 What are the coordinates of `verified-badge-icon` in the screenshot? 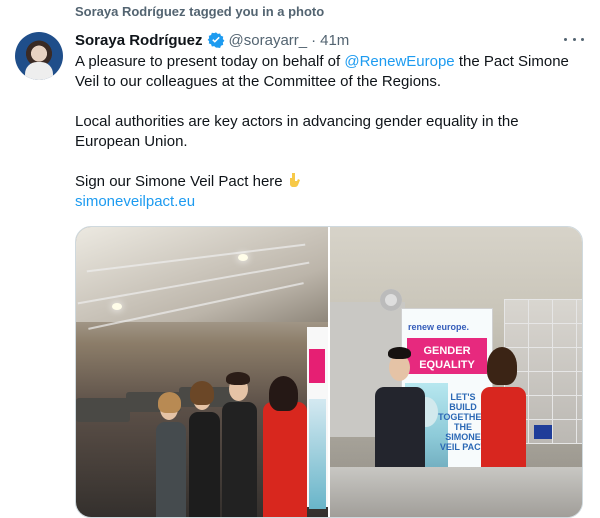 It's located at (215, 40).